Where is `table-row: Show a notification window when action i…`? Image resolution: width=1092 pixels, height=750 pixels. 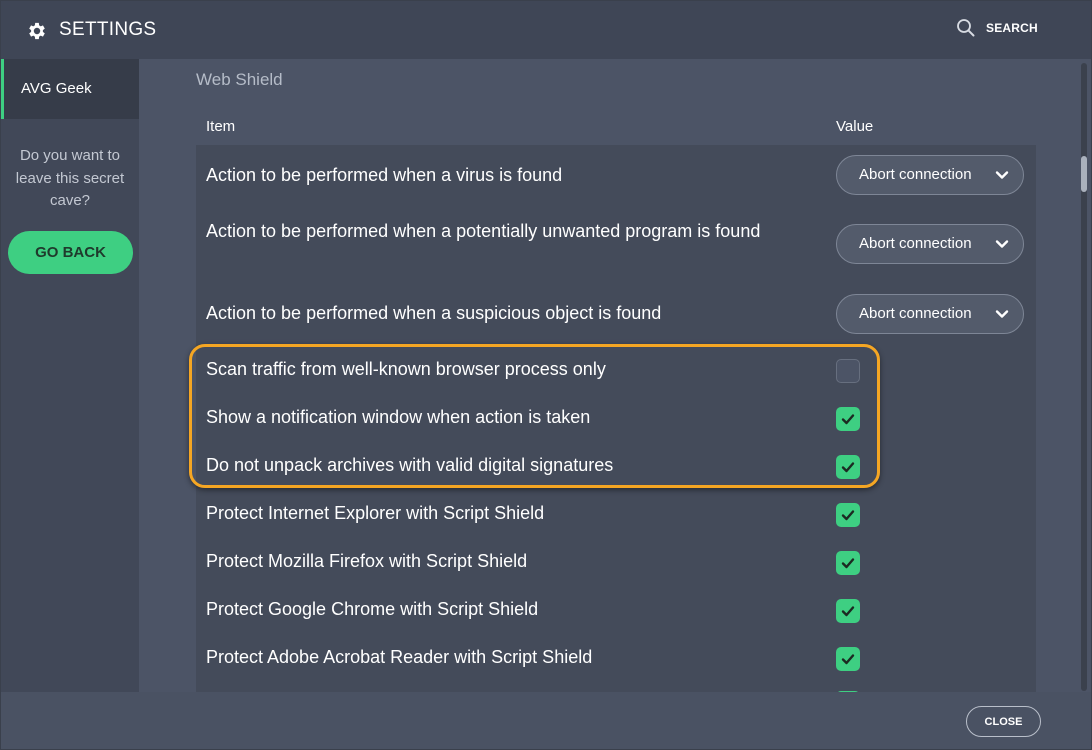 table-row: Show a notification window when action i… is located at coordinates (616, 417).